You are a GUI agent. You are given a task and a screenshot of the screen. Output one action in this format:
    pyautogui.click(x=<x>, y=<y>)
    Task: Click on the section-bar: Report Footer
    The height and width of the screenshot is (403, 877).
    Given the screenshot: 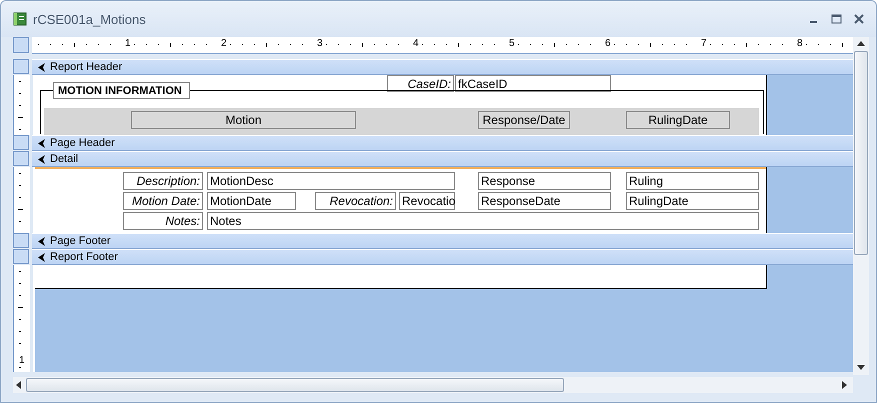 What is the action you would take?
    pyautogui.click(x=442, y=257)
    